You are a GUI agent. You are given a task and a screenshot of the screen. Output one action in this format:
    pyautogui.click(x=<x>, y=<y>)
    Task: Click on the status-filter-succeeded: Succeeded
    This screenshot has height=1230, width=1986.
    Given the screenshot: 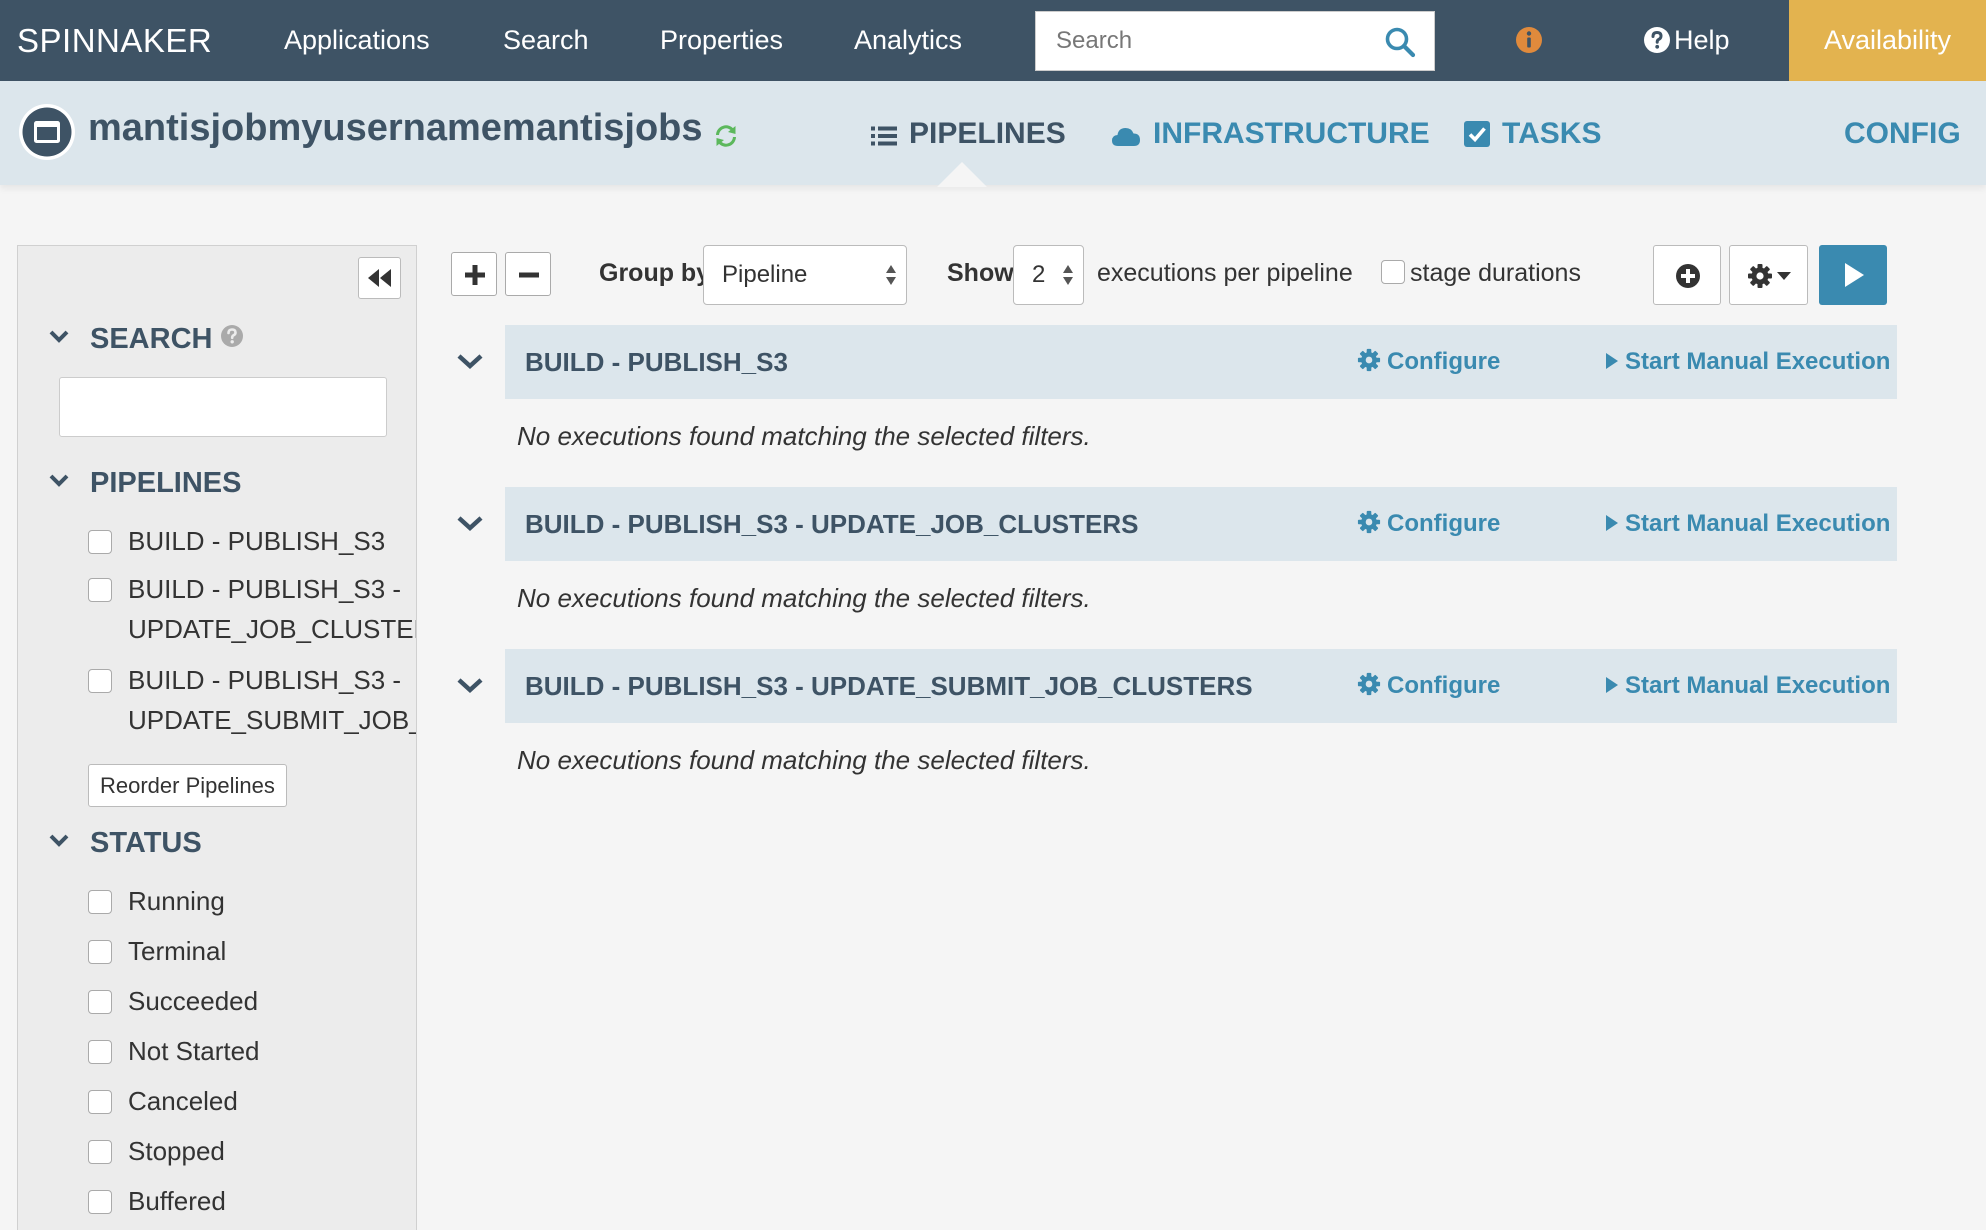 What is the action you would take?
    pyautogui.click(x=173, y=1001)
    